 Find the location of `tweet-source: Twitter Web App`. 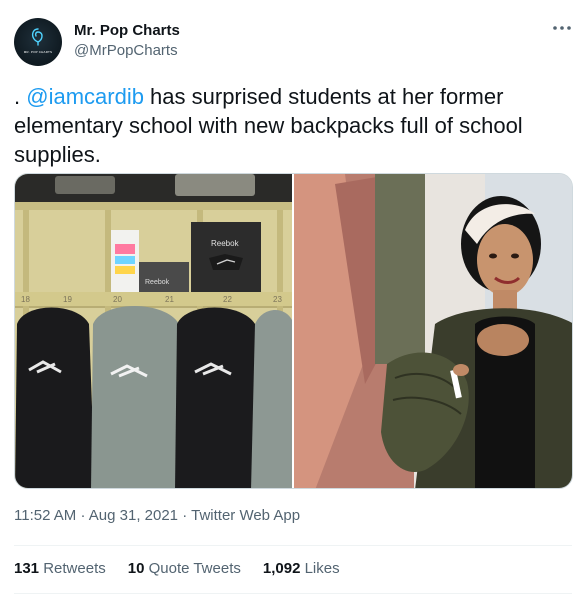

tweet-source: Twitter Web App is located at coordinates (245, 515).